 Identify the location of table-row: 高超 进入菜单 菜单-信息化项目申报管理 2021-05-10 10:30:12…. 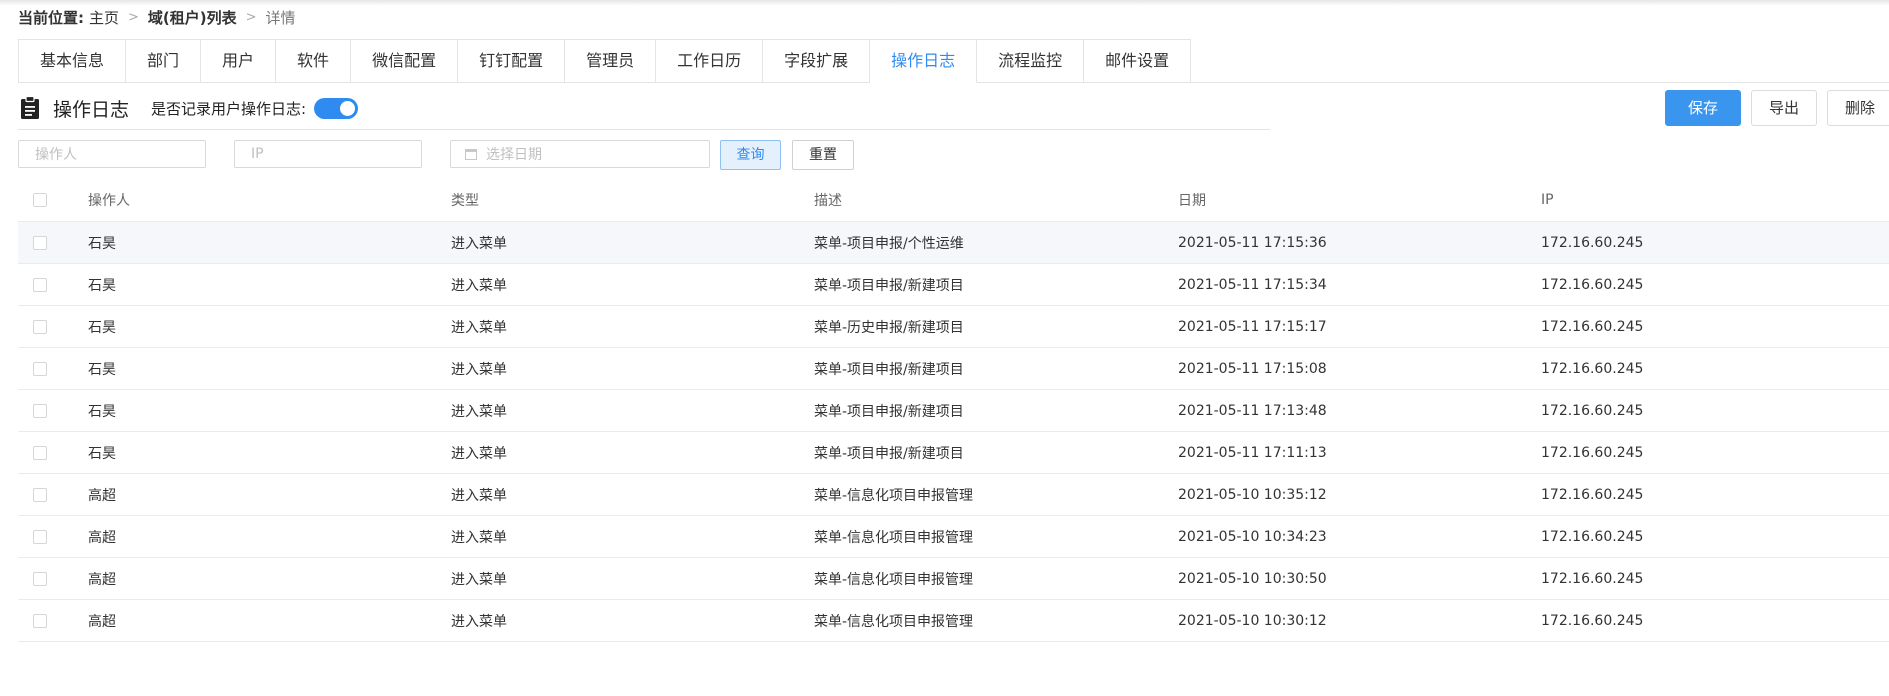
(953, 621).